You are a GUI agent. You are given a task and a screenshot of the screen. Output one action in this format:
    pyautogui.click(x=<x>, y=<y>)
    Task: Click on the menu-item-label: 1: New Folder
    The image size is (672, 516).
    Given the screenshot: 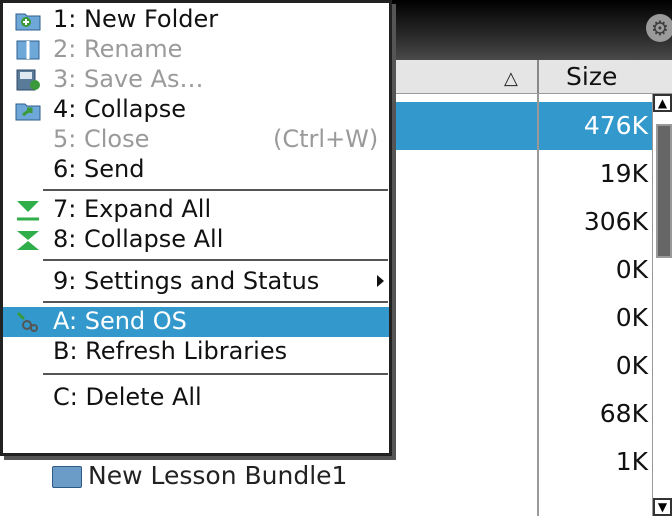 What is the action you would take?
    pyautogui.click(x=136, y=19)
    